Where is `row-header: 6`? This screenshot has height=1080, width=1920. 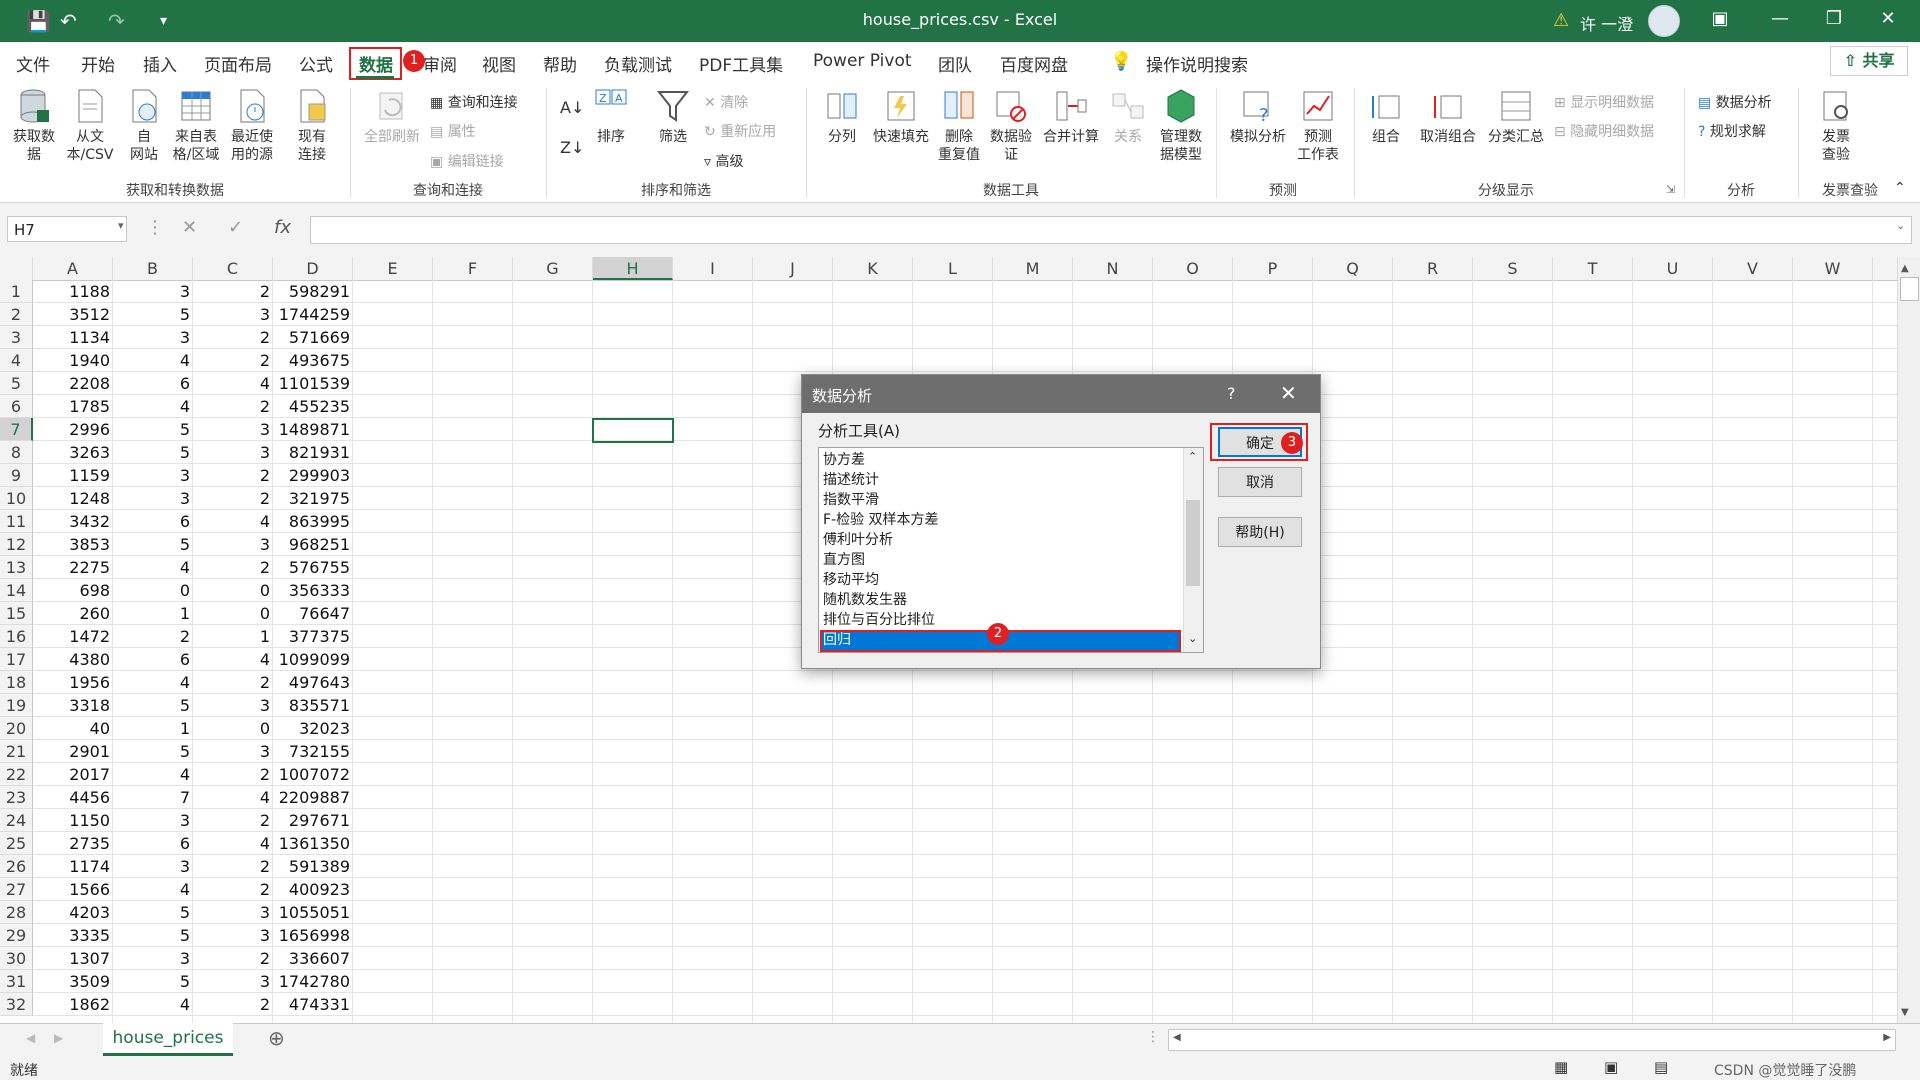 row-header: 6 is located at coordinates (16, 406).